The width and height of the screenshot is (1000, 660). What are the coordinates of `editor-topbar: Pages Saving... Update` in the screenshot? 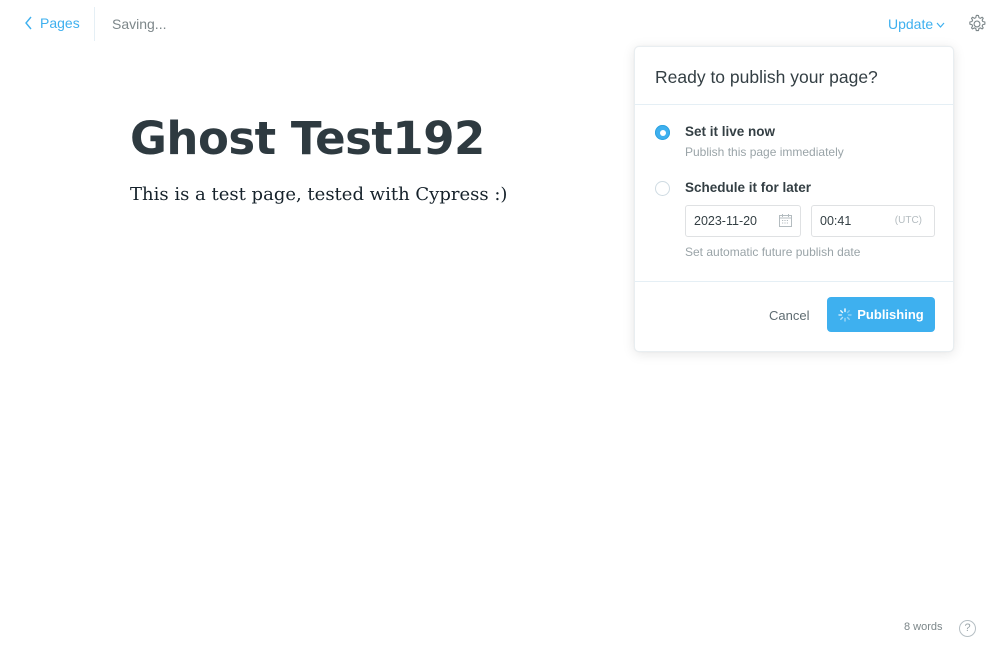 It's located at (500, 25).